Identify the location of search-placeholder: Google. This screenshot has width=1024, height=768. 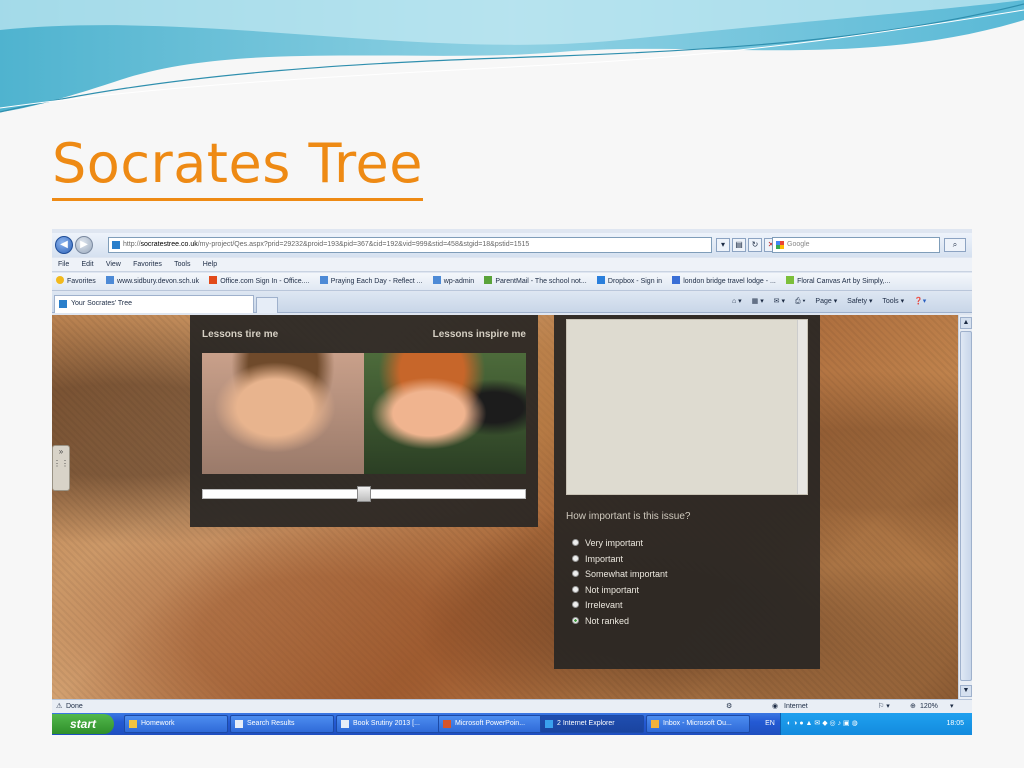
(798, 244).